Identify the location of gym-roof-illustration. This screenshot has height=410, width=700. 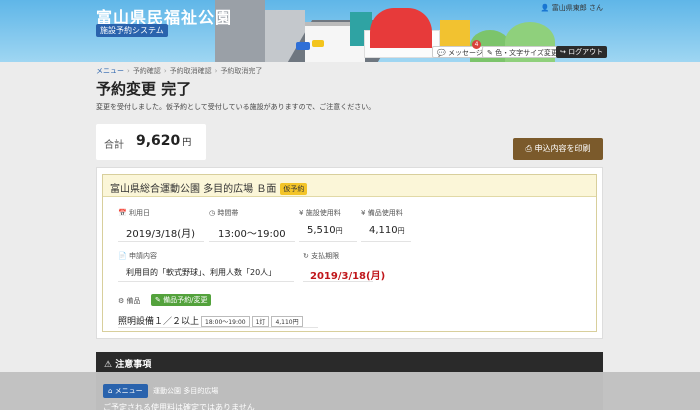
(401, 28).